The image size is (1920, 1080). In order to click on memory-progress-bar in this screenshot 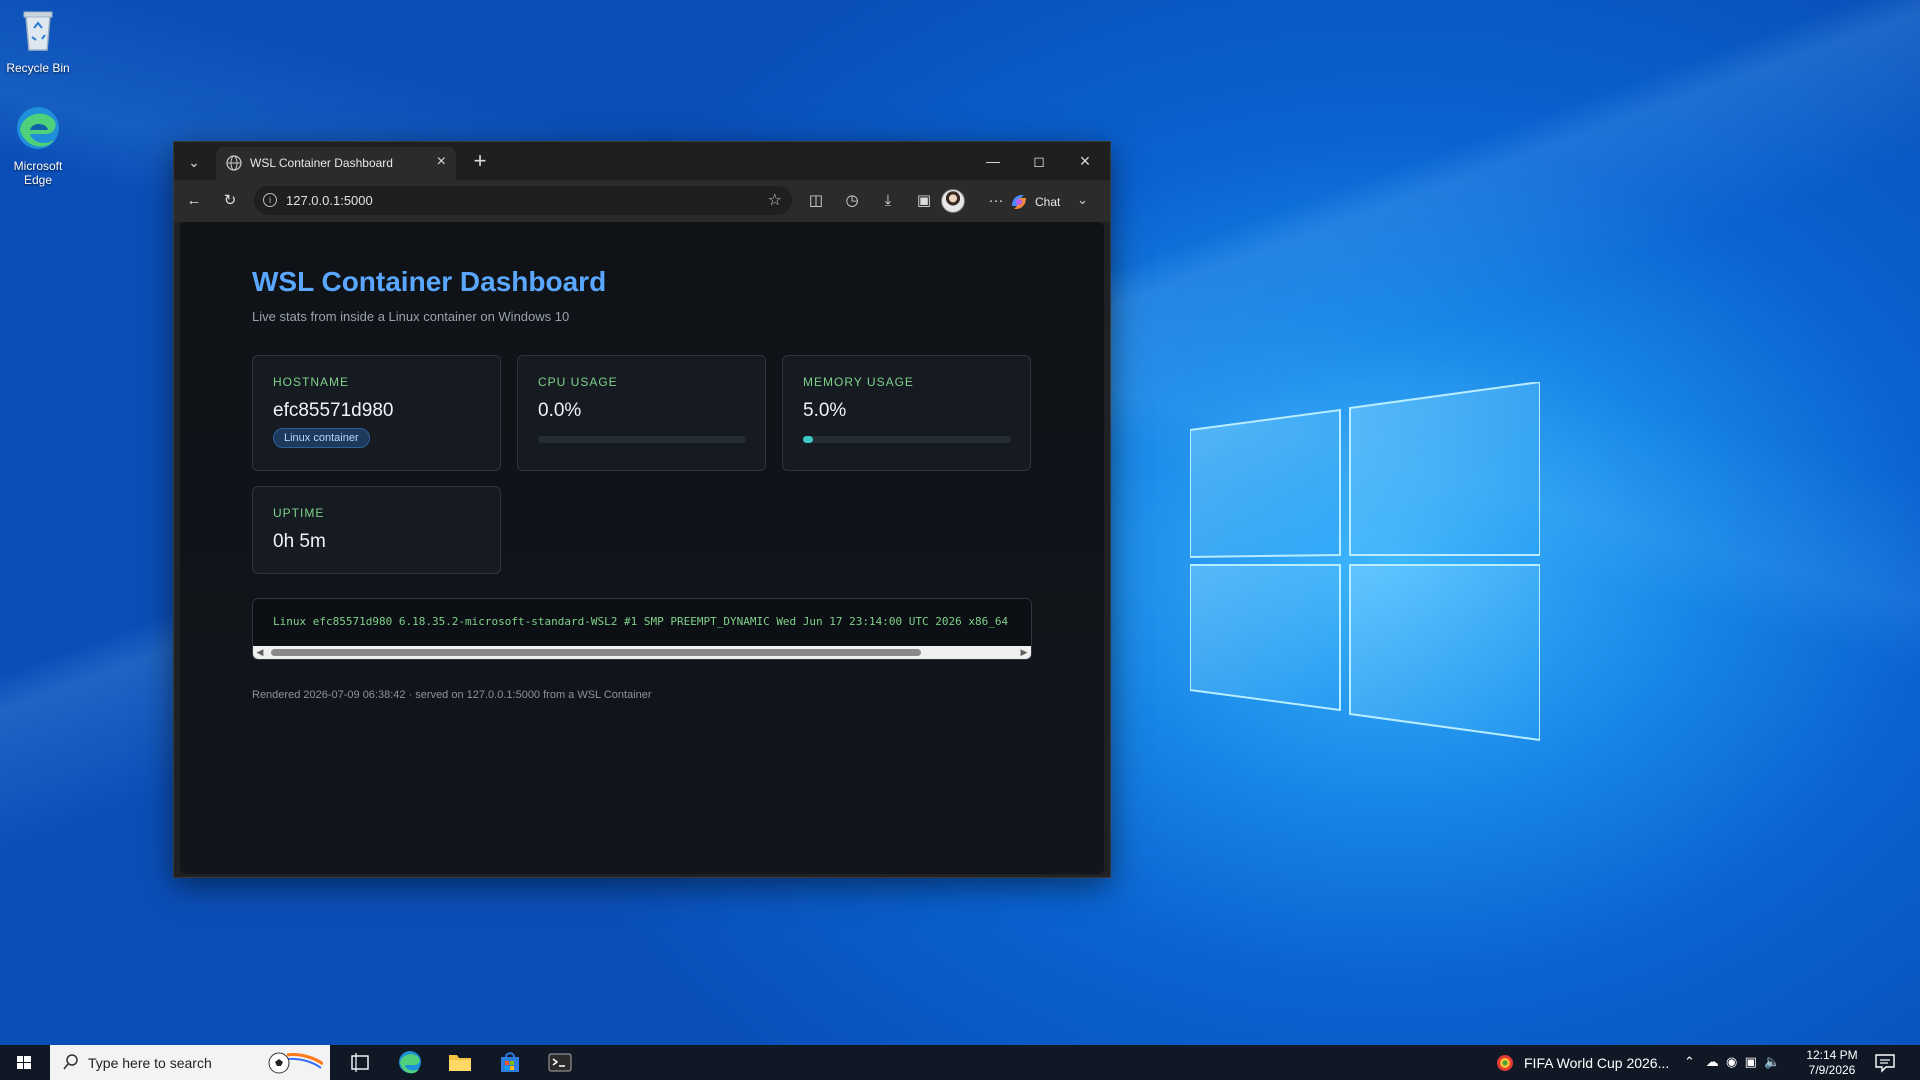, I will do `click(907, 439)`.